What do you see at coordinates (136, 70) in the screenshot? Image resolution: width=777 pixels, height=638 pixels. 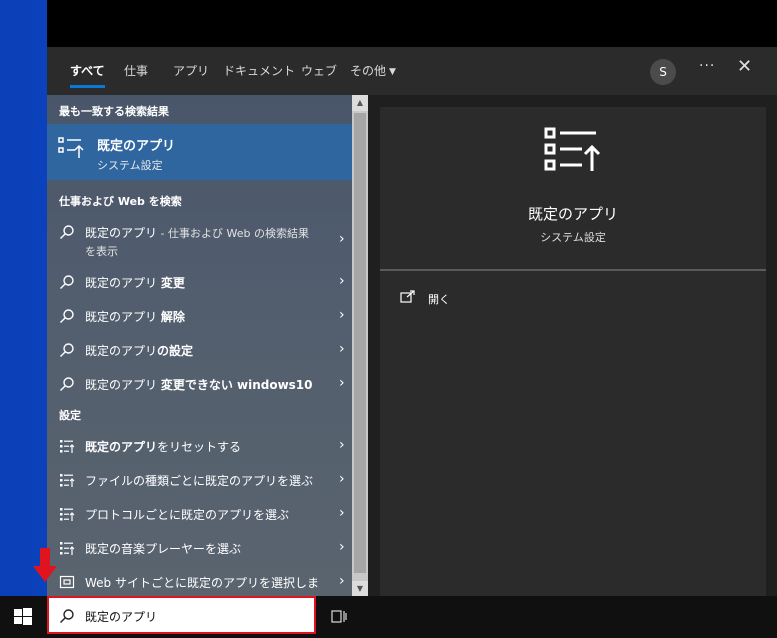 I see `tab-work: 仕事` at bounding box center [136, 70].